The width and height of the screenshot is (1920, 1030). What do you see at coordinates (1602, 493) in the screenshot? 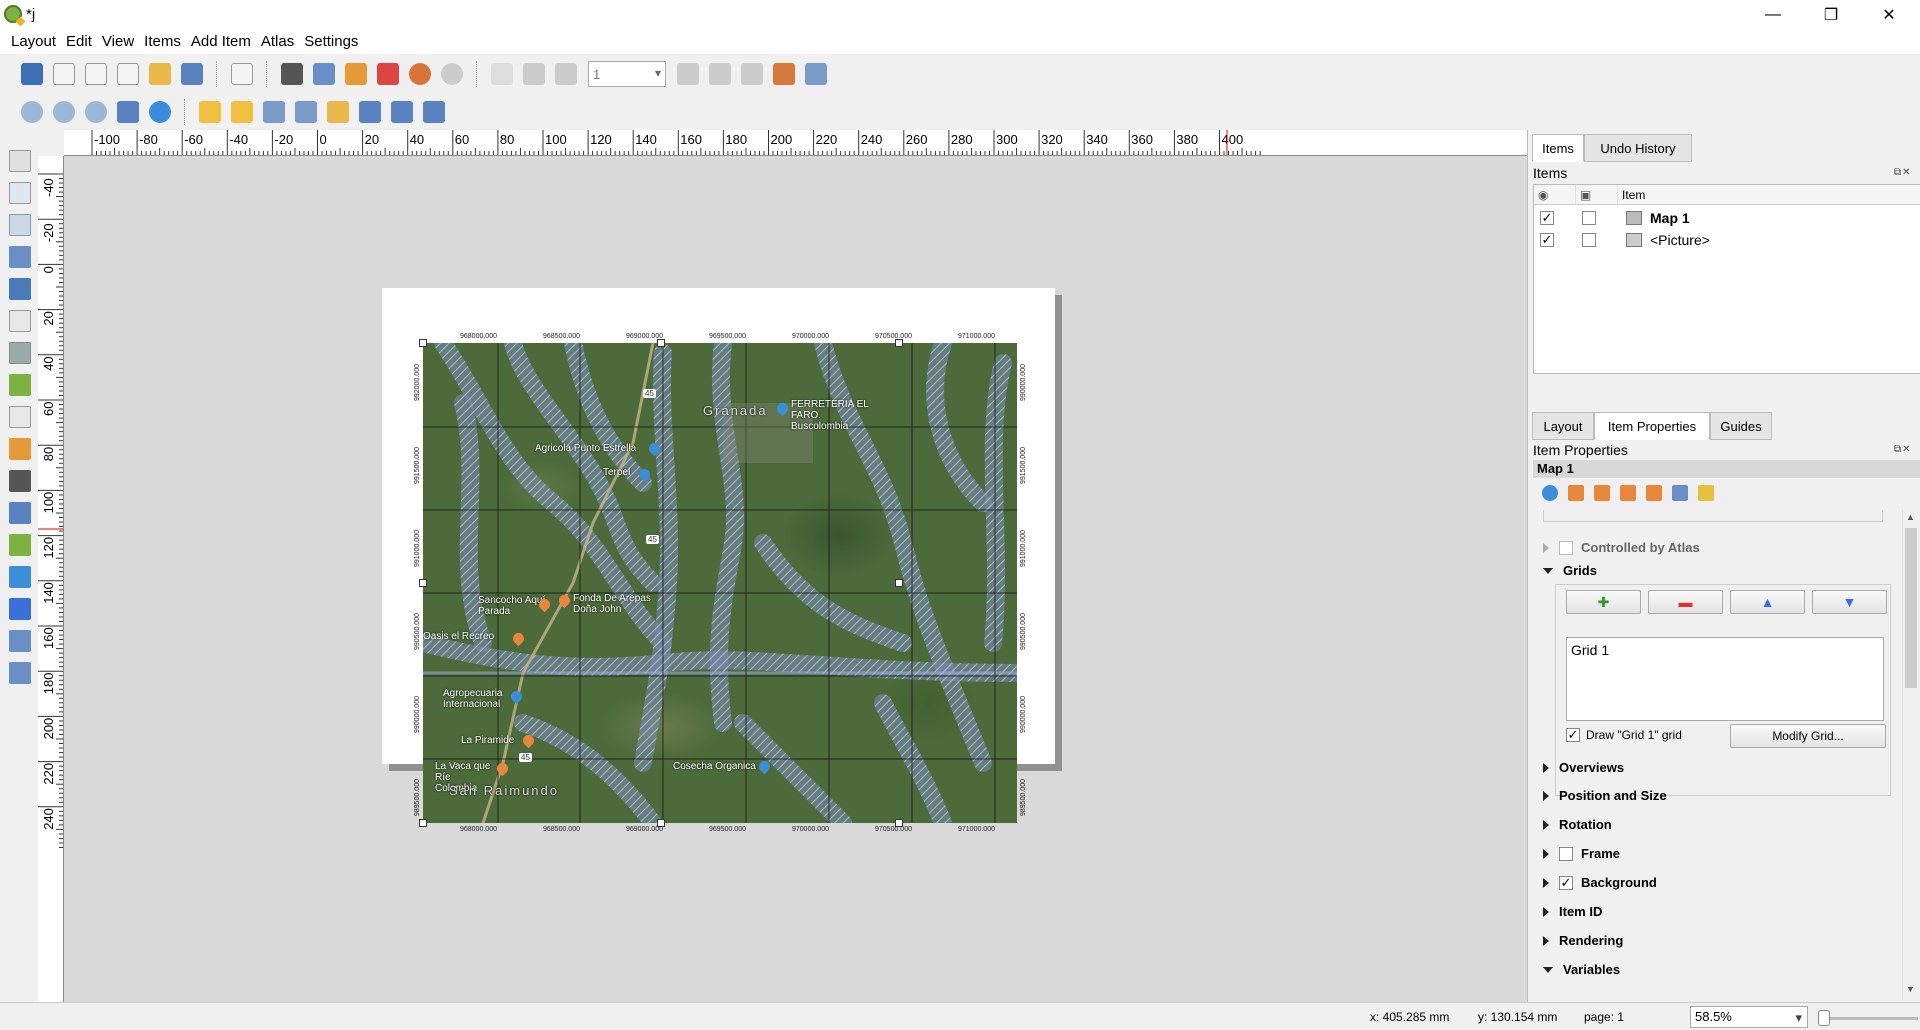
I see `view-extent-icon` at bounding box center [1602, 493].